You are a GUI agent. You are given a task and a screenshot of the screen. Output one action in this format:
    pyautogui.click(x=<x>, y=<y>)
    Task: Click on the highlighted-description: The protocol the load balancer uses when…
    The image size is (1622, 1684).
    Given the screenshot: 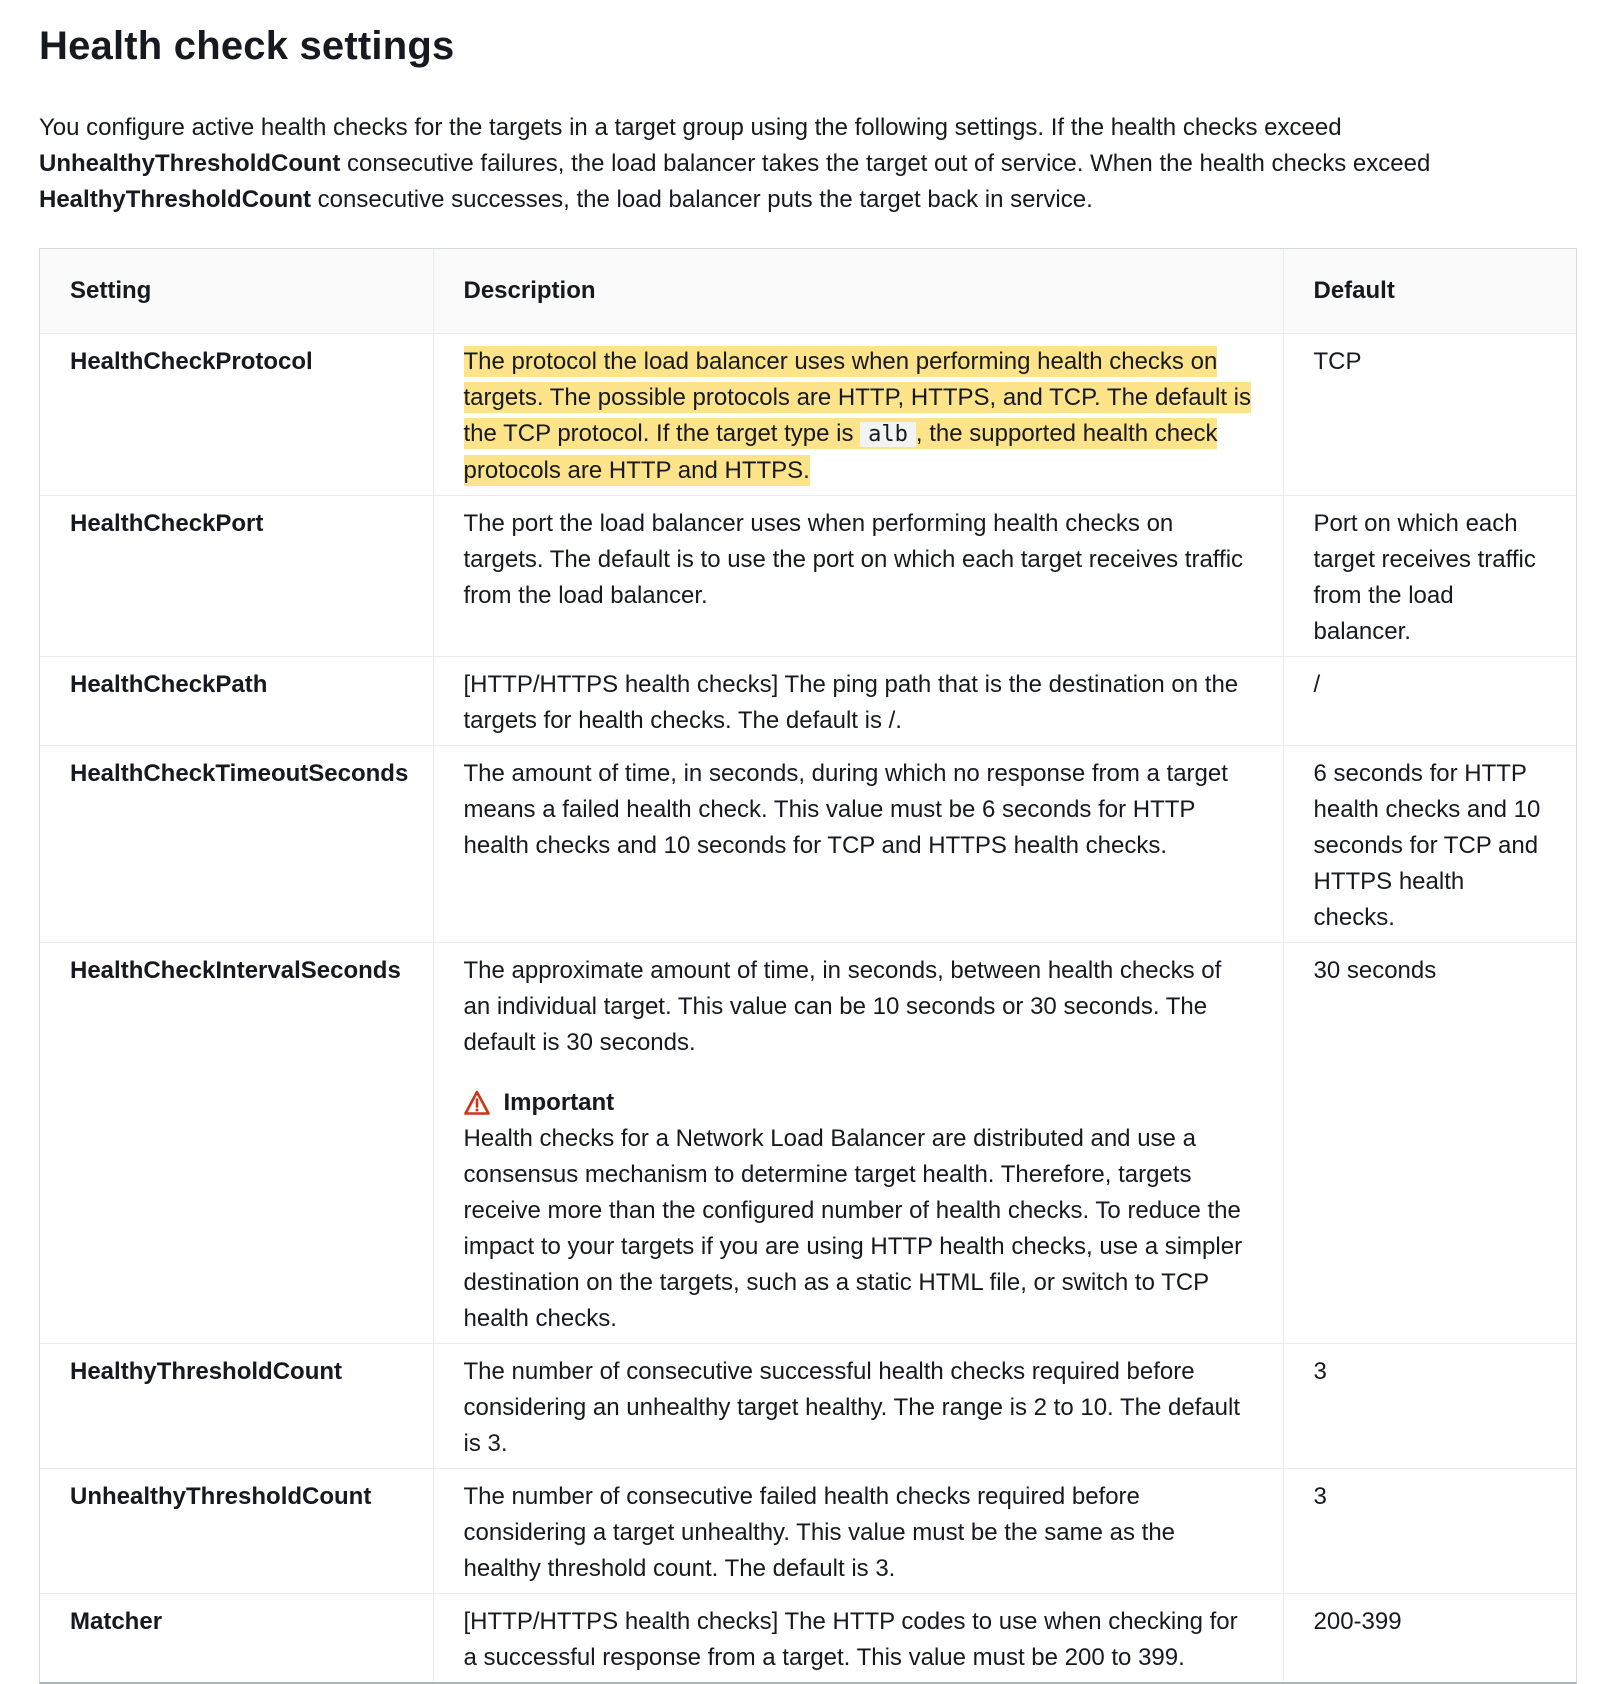 What is the action you would take?
    pyautogui.click(x=857, y=416)
    